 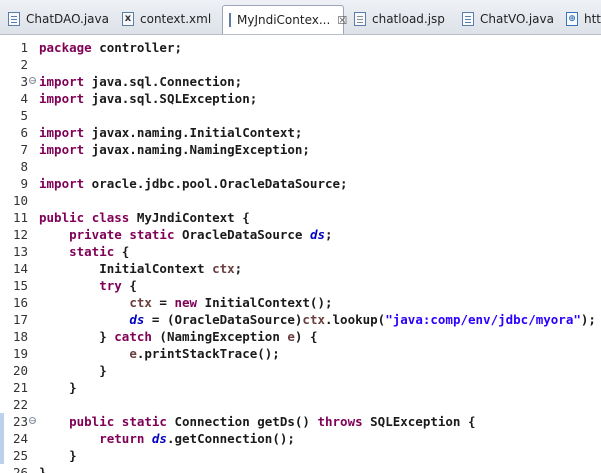 What do you see at coordinates (129, 285) in the screenshot?
I see `code-token: {` at bounding box center [129, 285].